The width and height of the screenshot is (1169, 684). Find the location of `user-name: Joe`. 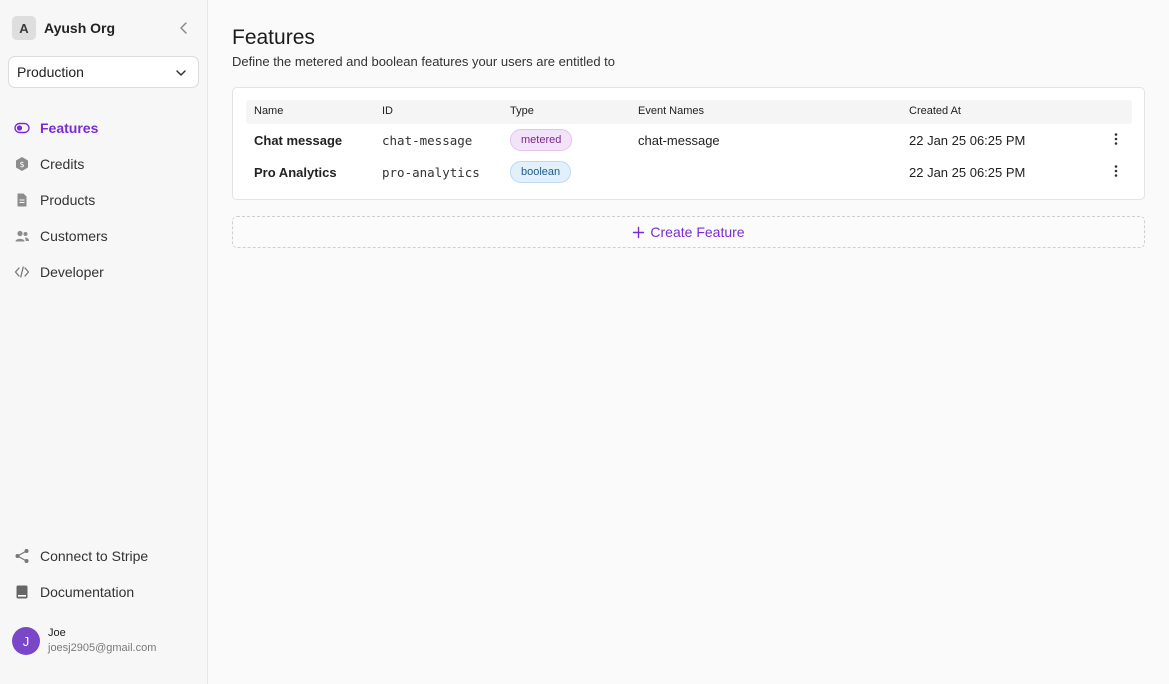

user-name: Joe is located at coordinates (57, 633).